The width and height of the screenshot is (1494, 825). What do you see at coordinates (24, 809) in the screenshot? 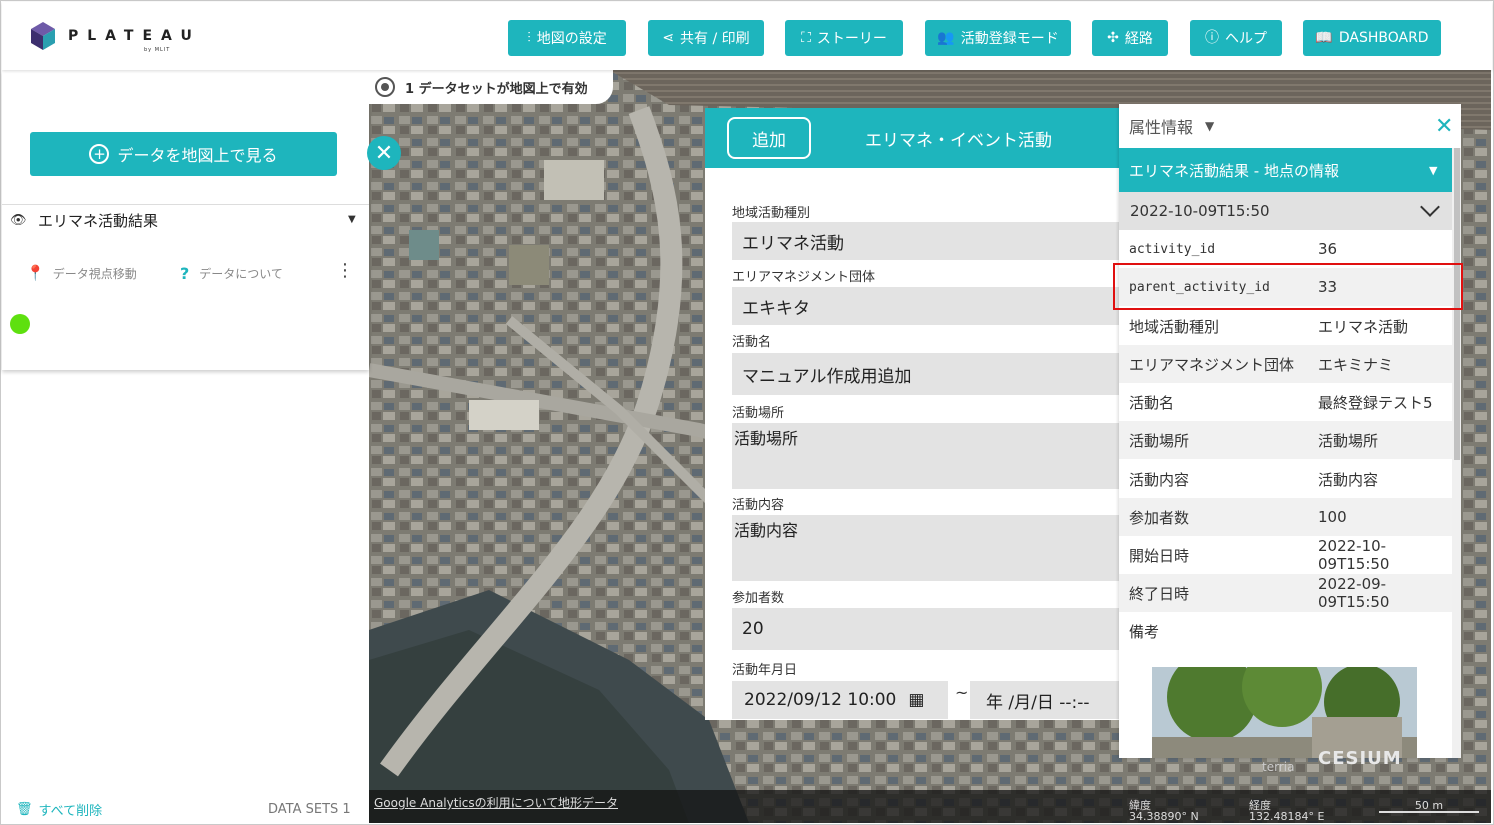
I see `trash-icon: 🗑` at bounding box center [24, 809].